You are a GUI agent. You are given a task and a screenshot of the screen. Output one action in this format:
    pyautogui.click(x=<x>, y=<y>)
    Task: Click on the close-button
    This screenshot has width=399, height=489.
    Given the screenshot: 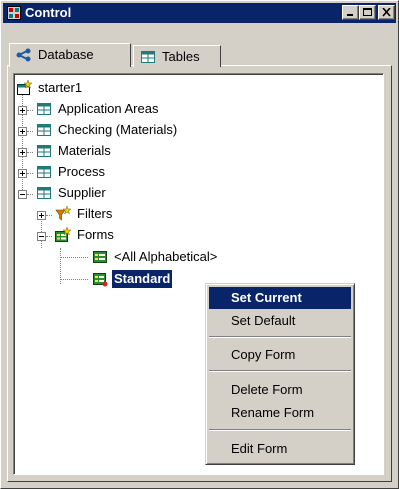 What is the action you would take?
    pyautogui.click(x=386, y=12)
    